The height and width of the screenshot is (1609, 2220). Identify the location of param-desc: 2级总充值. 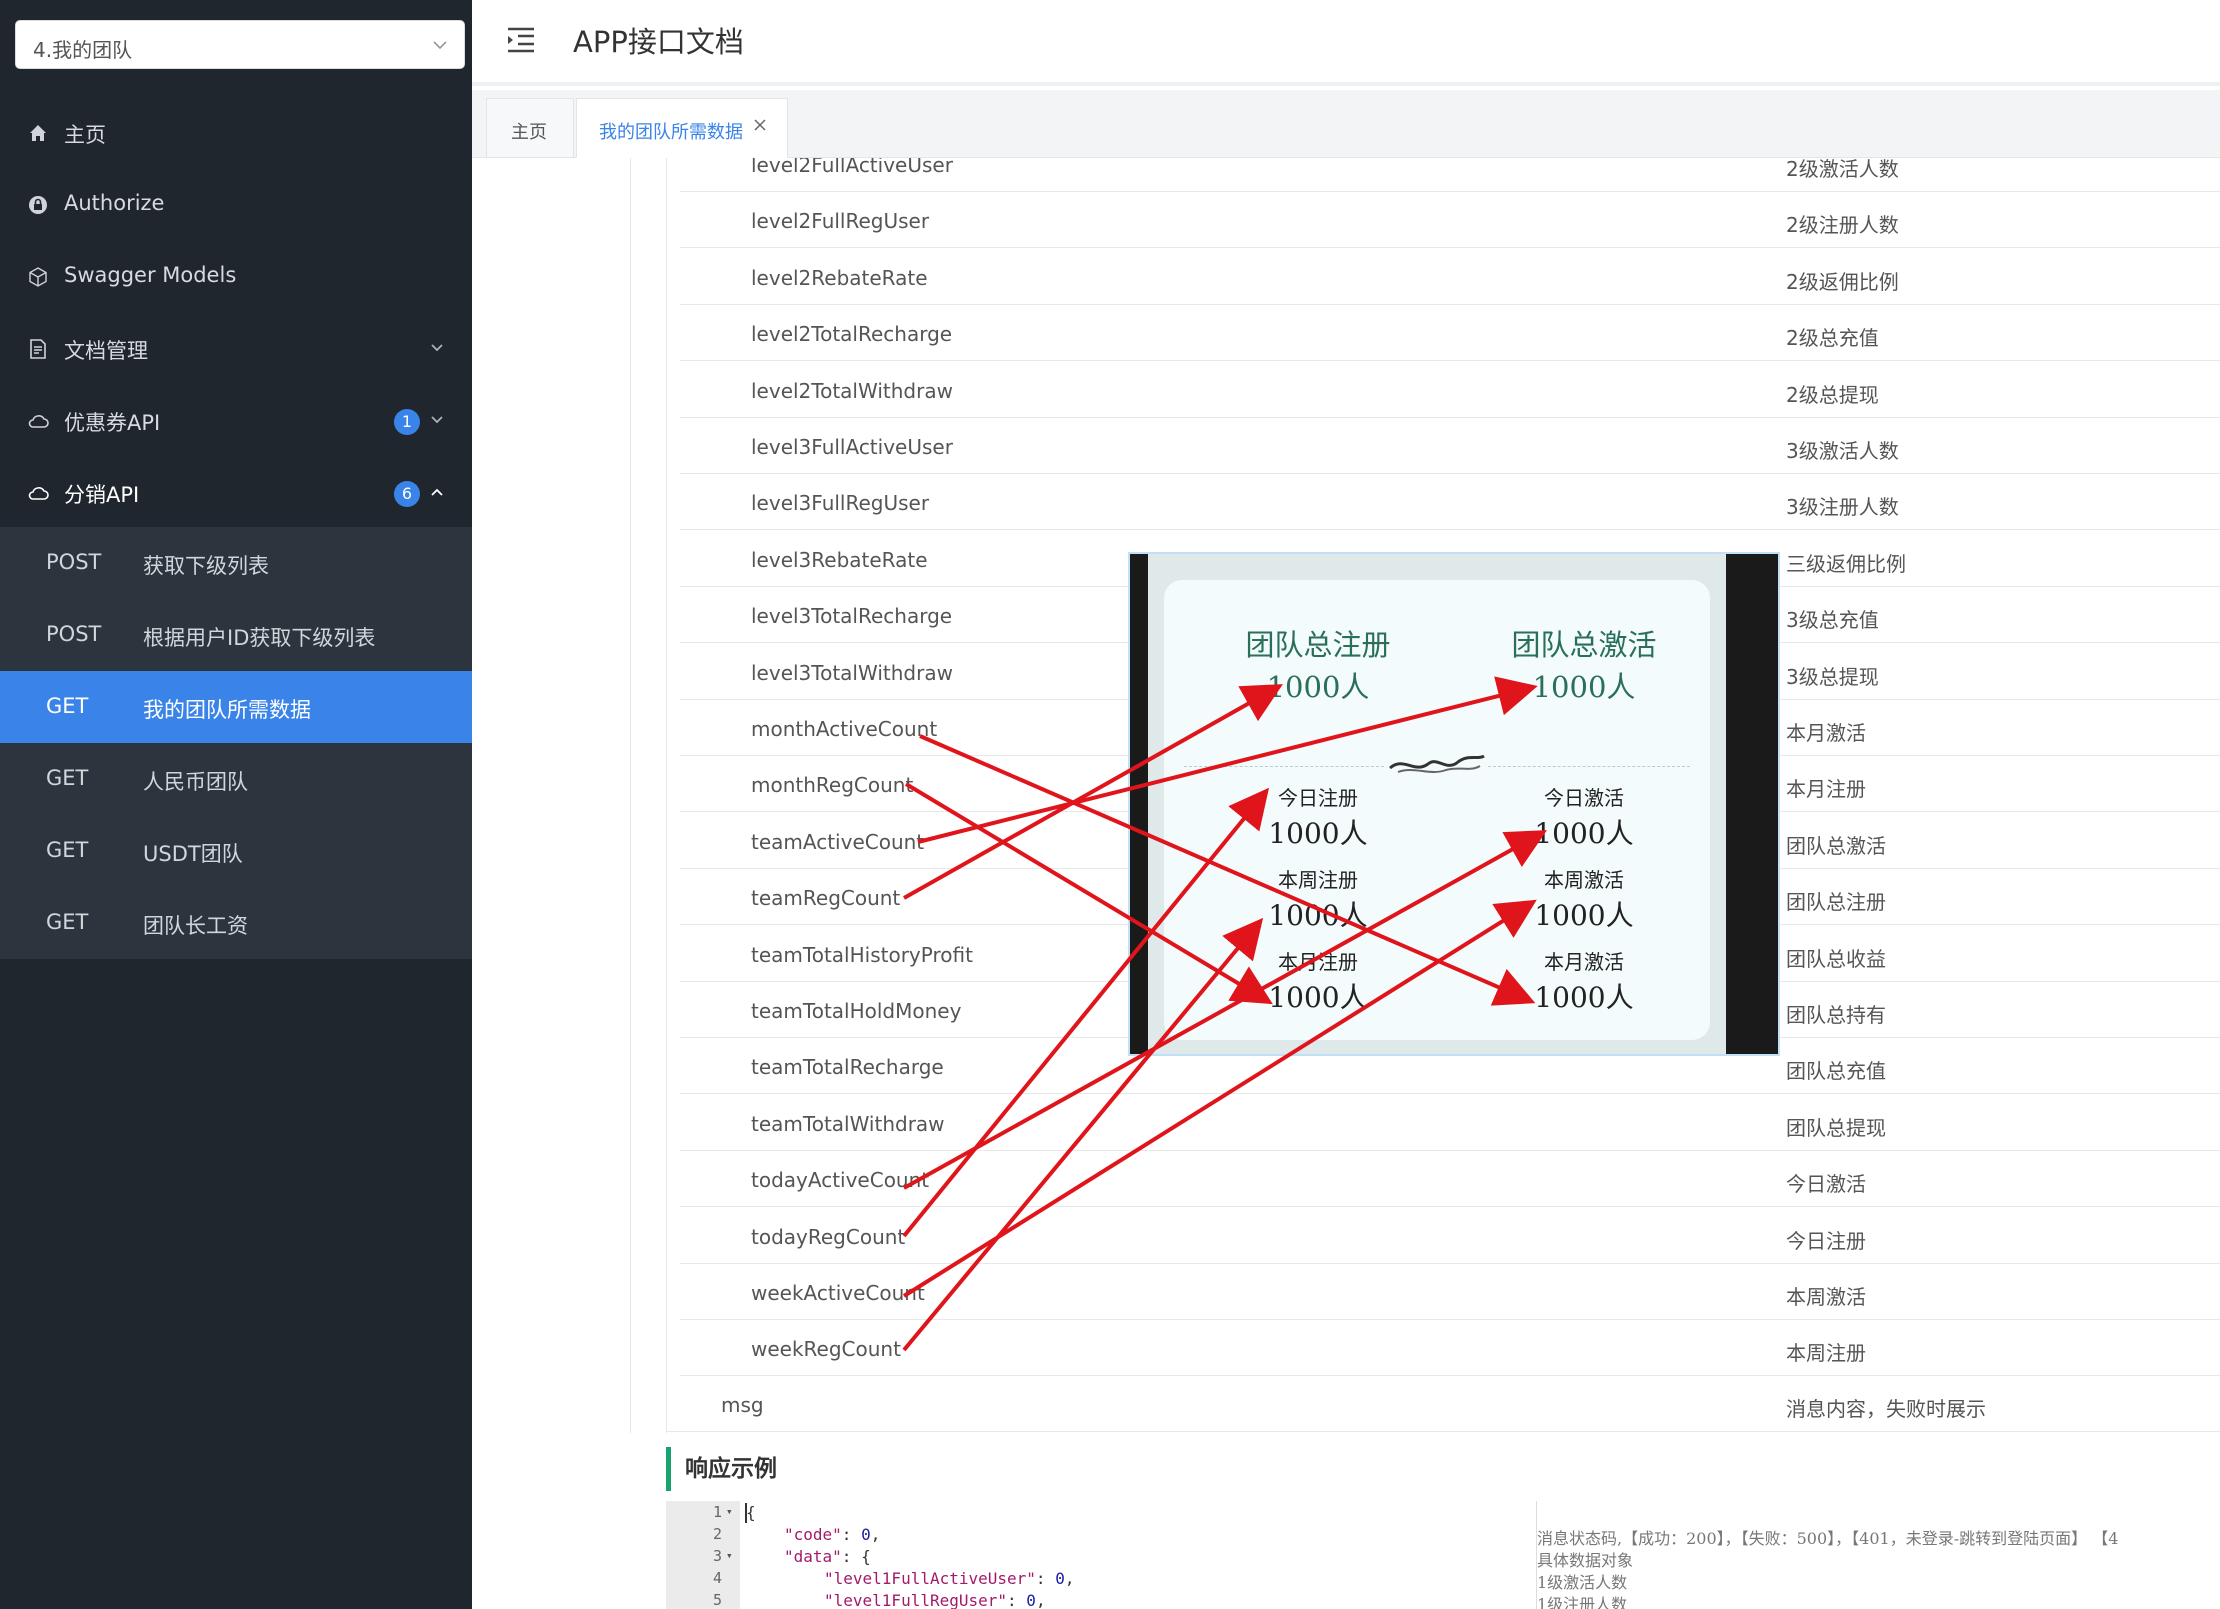
(1832, 338).